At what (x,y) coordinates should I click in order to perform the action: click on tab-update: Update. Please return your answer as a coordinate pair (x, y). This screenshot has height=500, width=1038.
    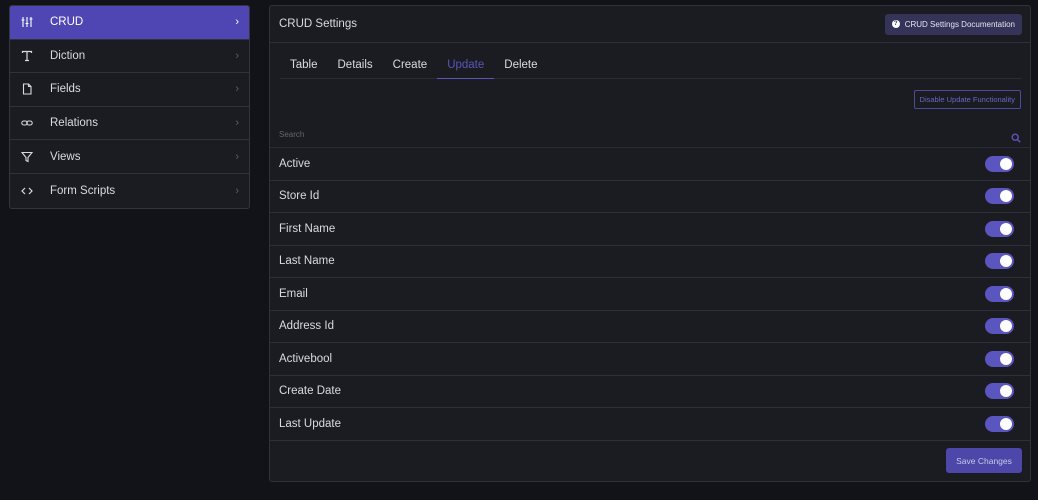
    Looking at the image, I should click on (466, 65).